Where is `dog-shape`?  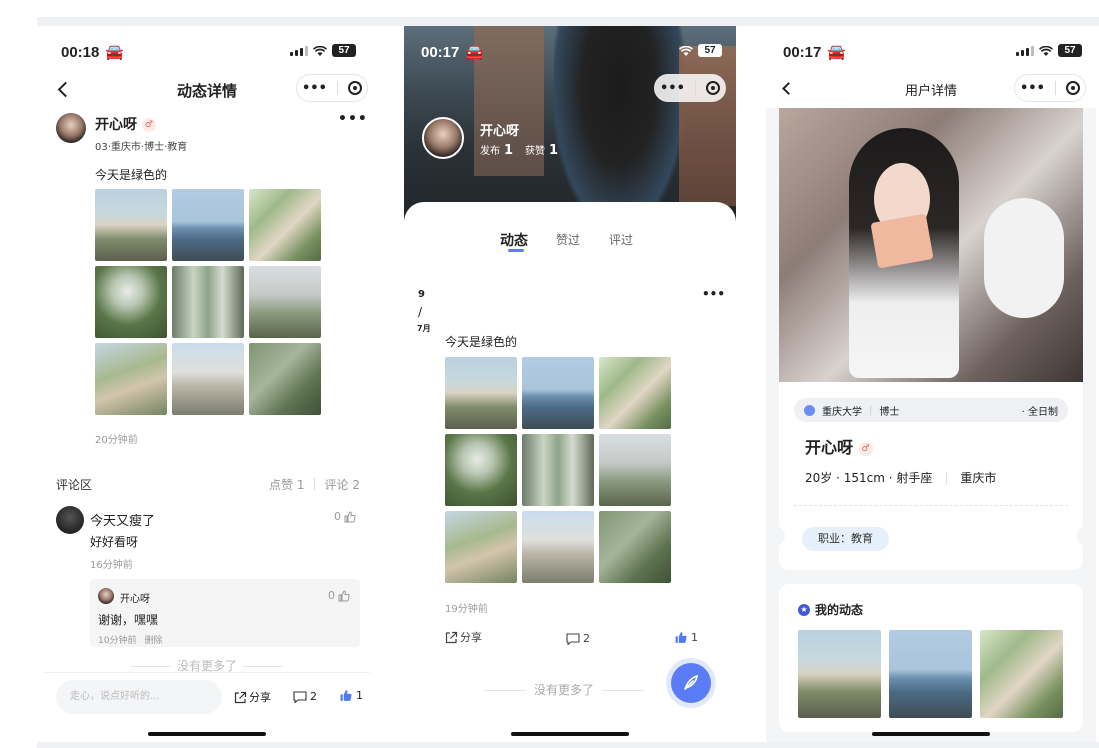
dog-shape is located at coordinates (1024, 258).